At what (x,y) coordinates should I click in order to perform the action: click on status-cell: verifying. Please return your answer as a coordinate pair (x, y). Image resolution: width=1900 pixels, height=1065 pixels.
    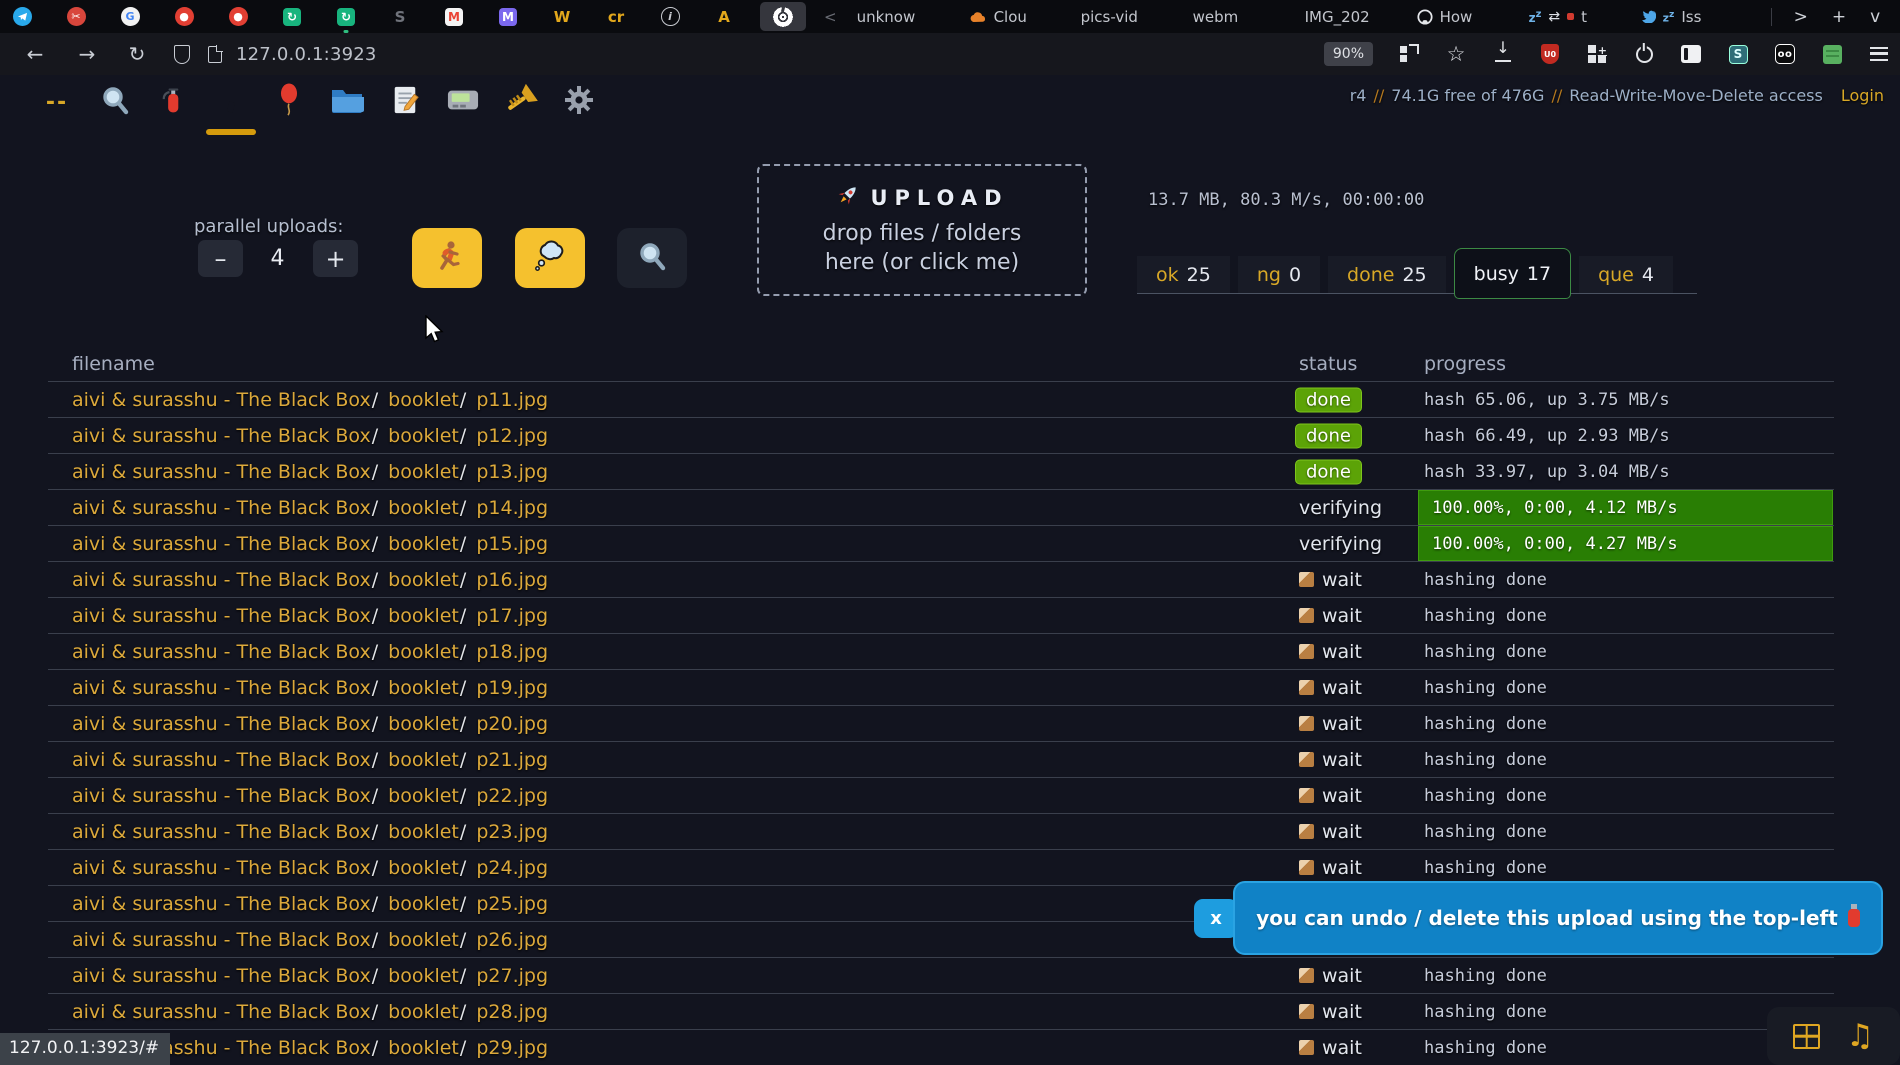
    Looking at the image, I should click on (1340, 508).